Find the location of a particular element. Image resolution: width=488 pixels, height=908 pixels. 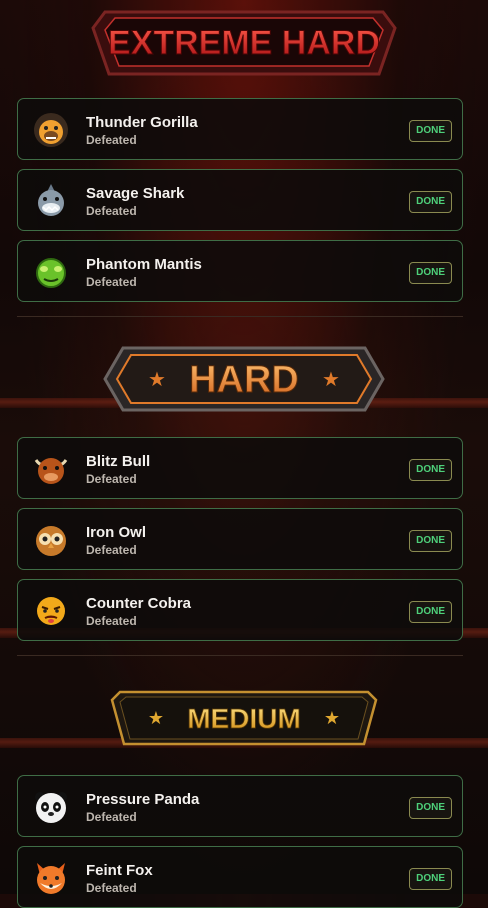

section-title: MEDIUM is located at coordinates (244, 718).